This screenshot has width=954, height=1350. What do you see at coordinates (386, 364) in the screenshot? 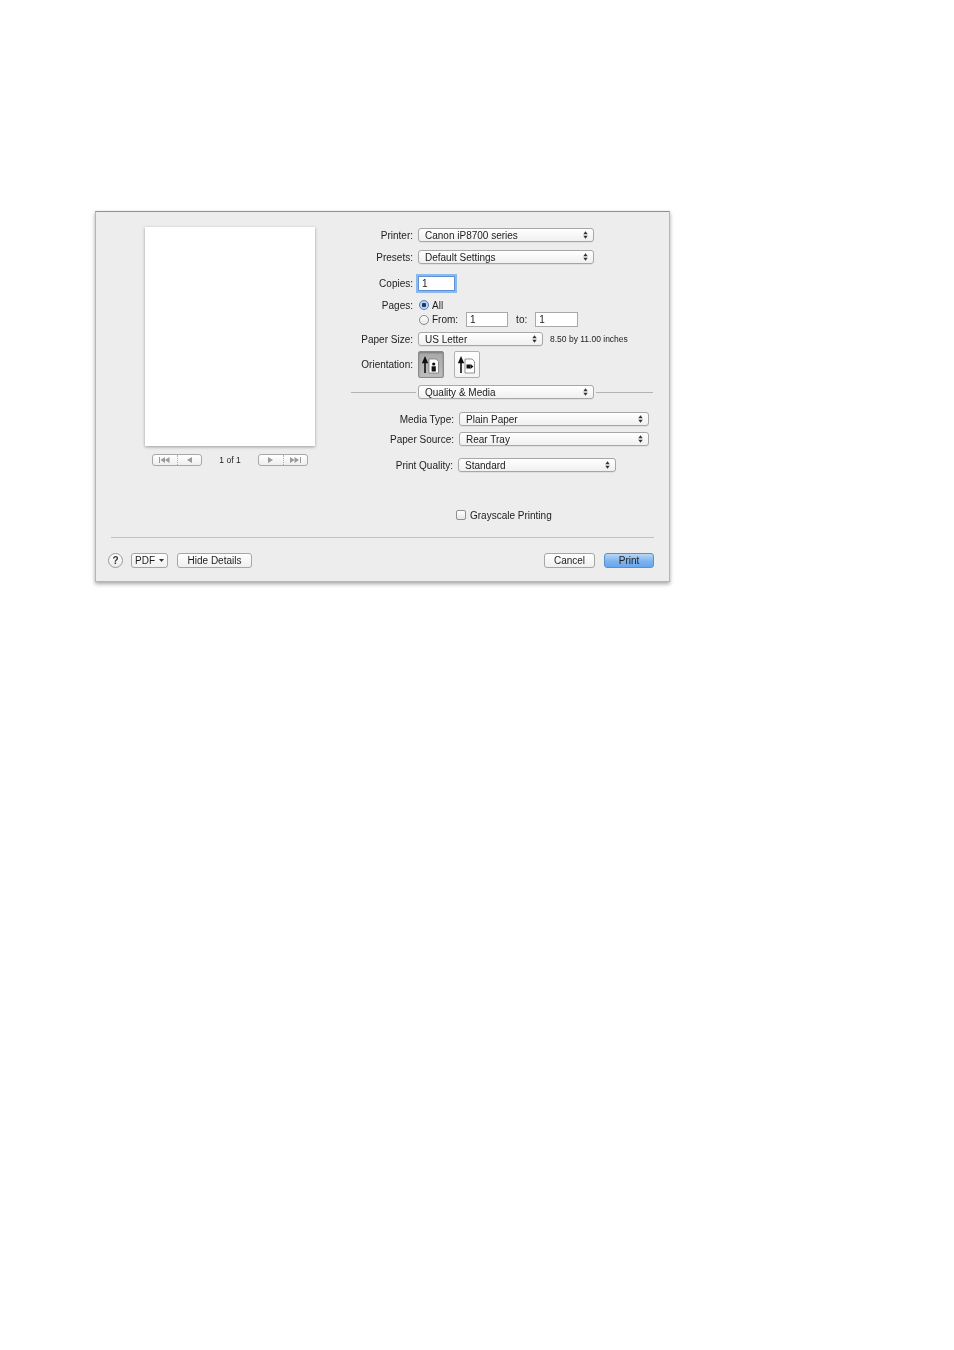
I see `orientation-label: Orientation:` at bounding box center [386, 364].